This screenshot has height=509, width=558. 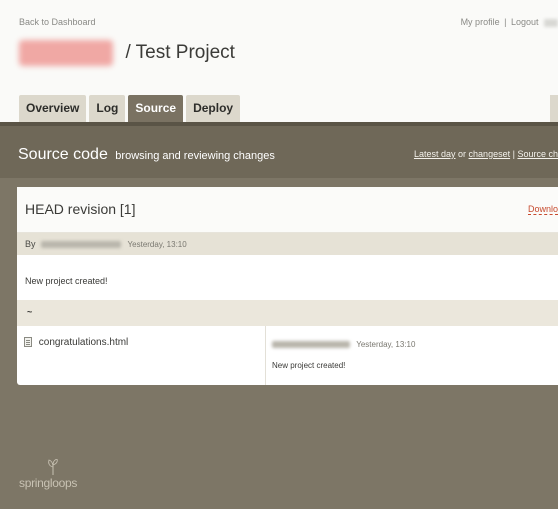 I want to click on file-name: congratulations.html, so click(x=84, y=342).